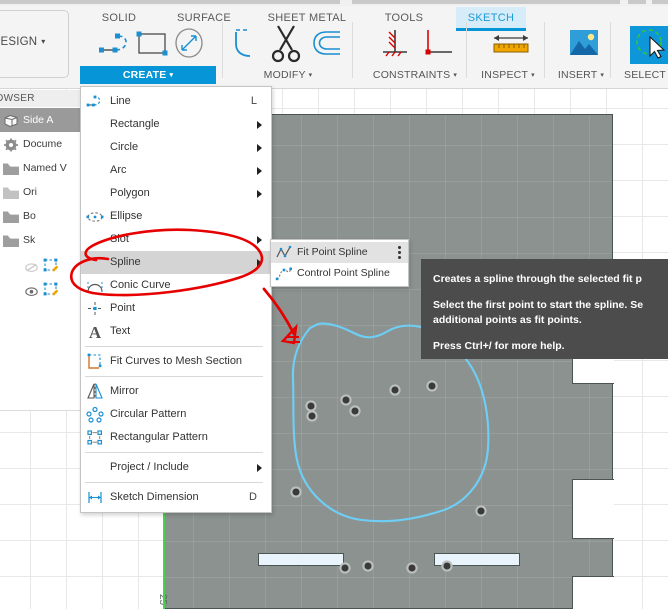  What do you see at coordinates (29, 240) in the screenshot?
I see `browser-row-label: Sk` at bounding box center [29, 240].